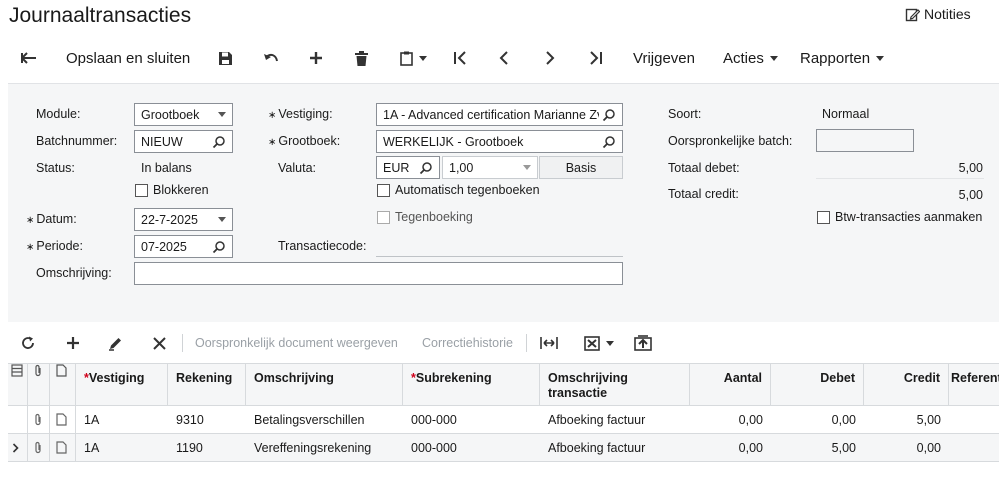 This screenshot has width=999, height=483. I want to click on rate-select: 1,00, so click(490, 167).